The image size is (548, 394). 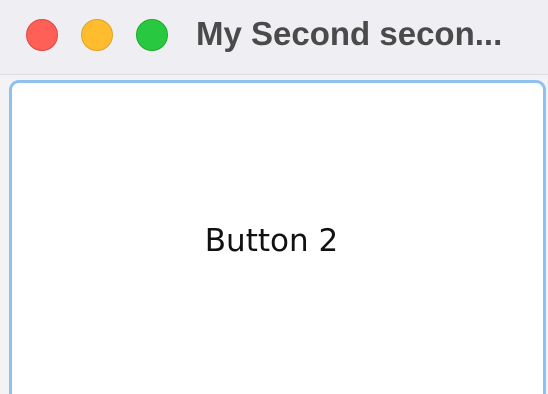 I want to click on button-2-label: Button 2, so click(x=271, y=241).